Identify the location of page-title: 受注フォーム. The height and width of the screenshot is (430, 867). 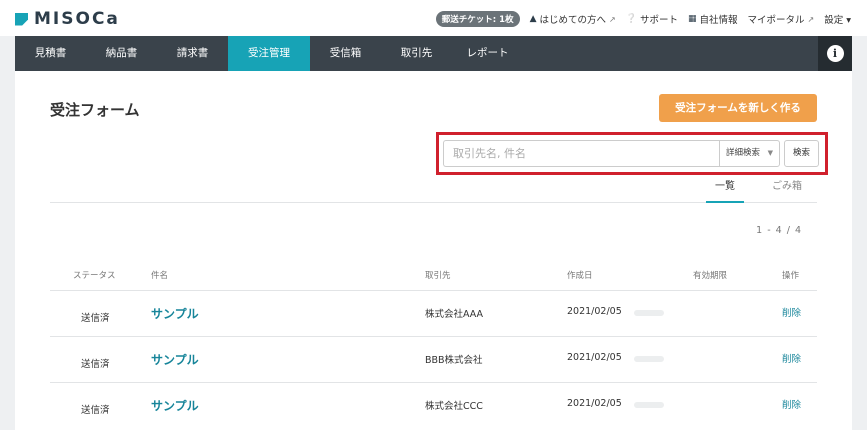
(95, 110).